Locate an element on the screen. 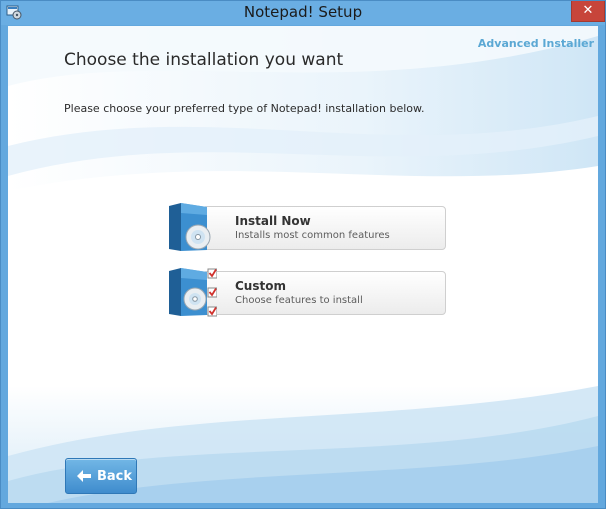  close-button: ✕ is located at coordinates (588, 11).